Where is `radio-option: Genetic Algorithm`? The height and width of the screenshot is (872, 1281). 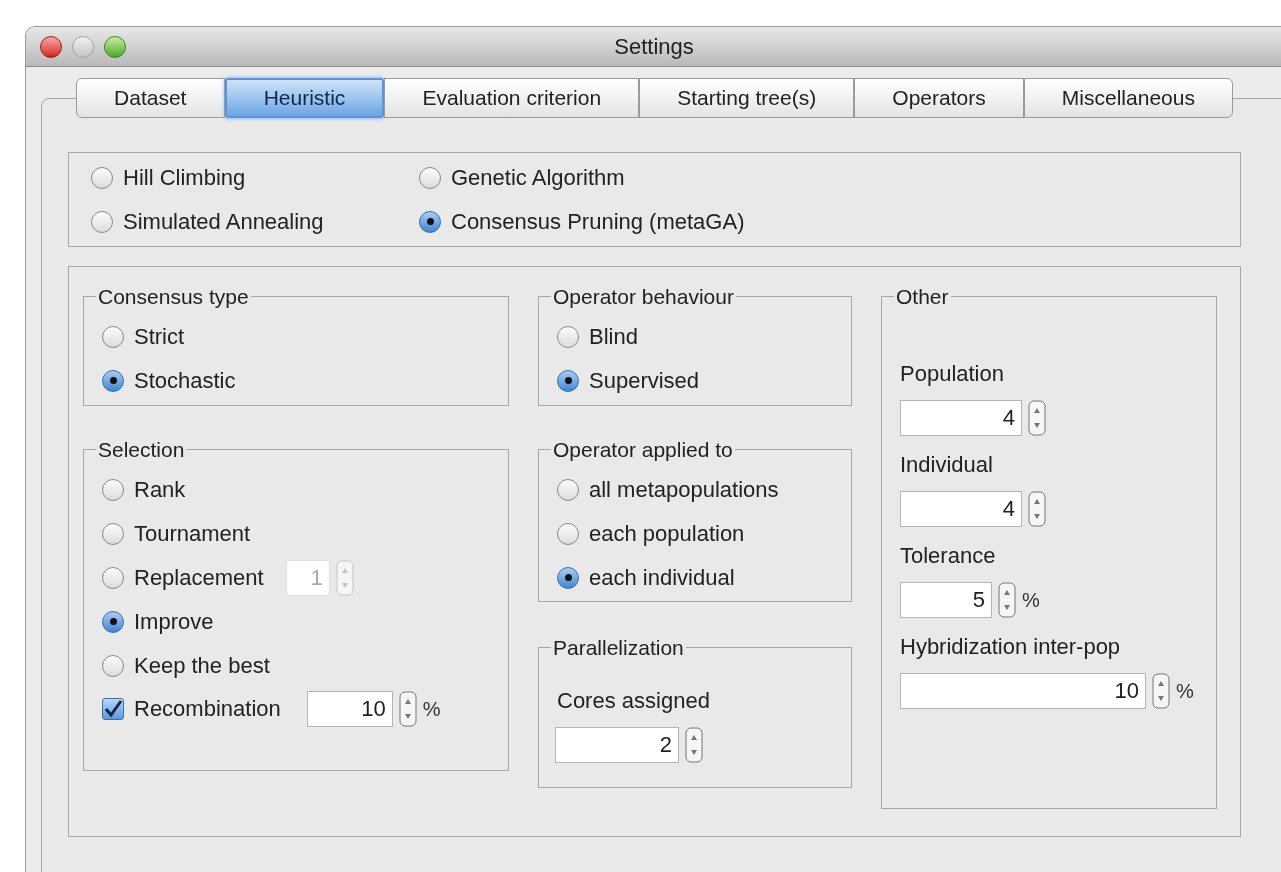
radio-option: Genetic Algorithm is located at coordinates (829, 177).